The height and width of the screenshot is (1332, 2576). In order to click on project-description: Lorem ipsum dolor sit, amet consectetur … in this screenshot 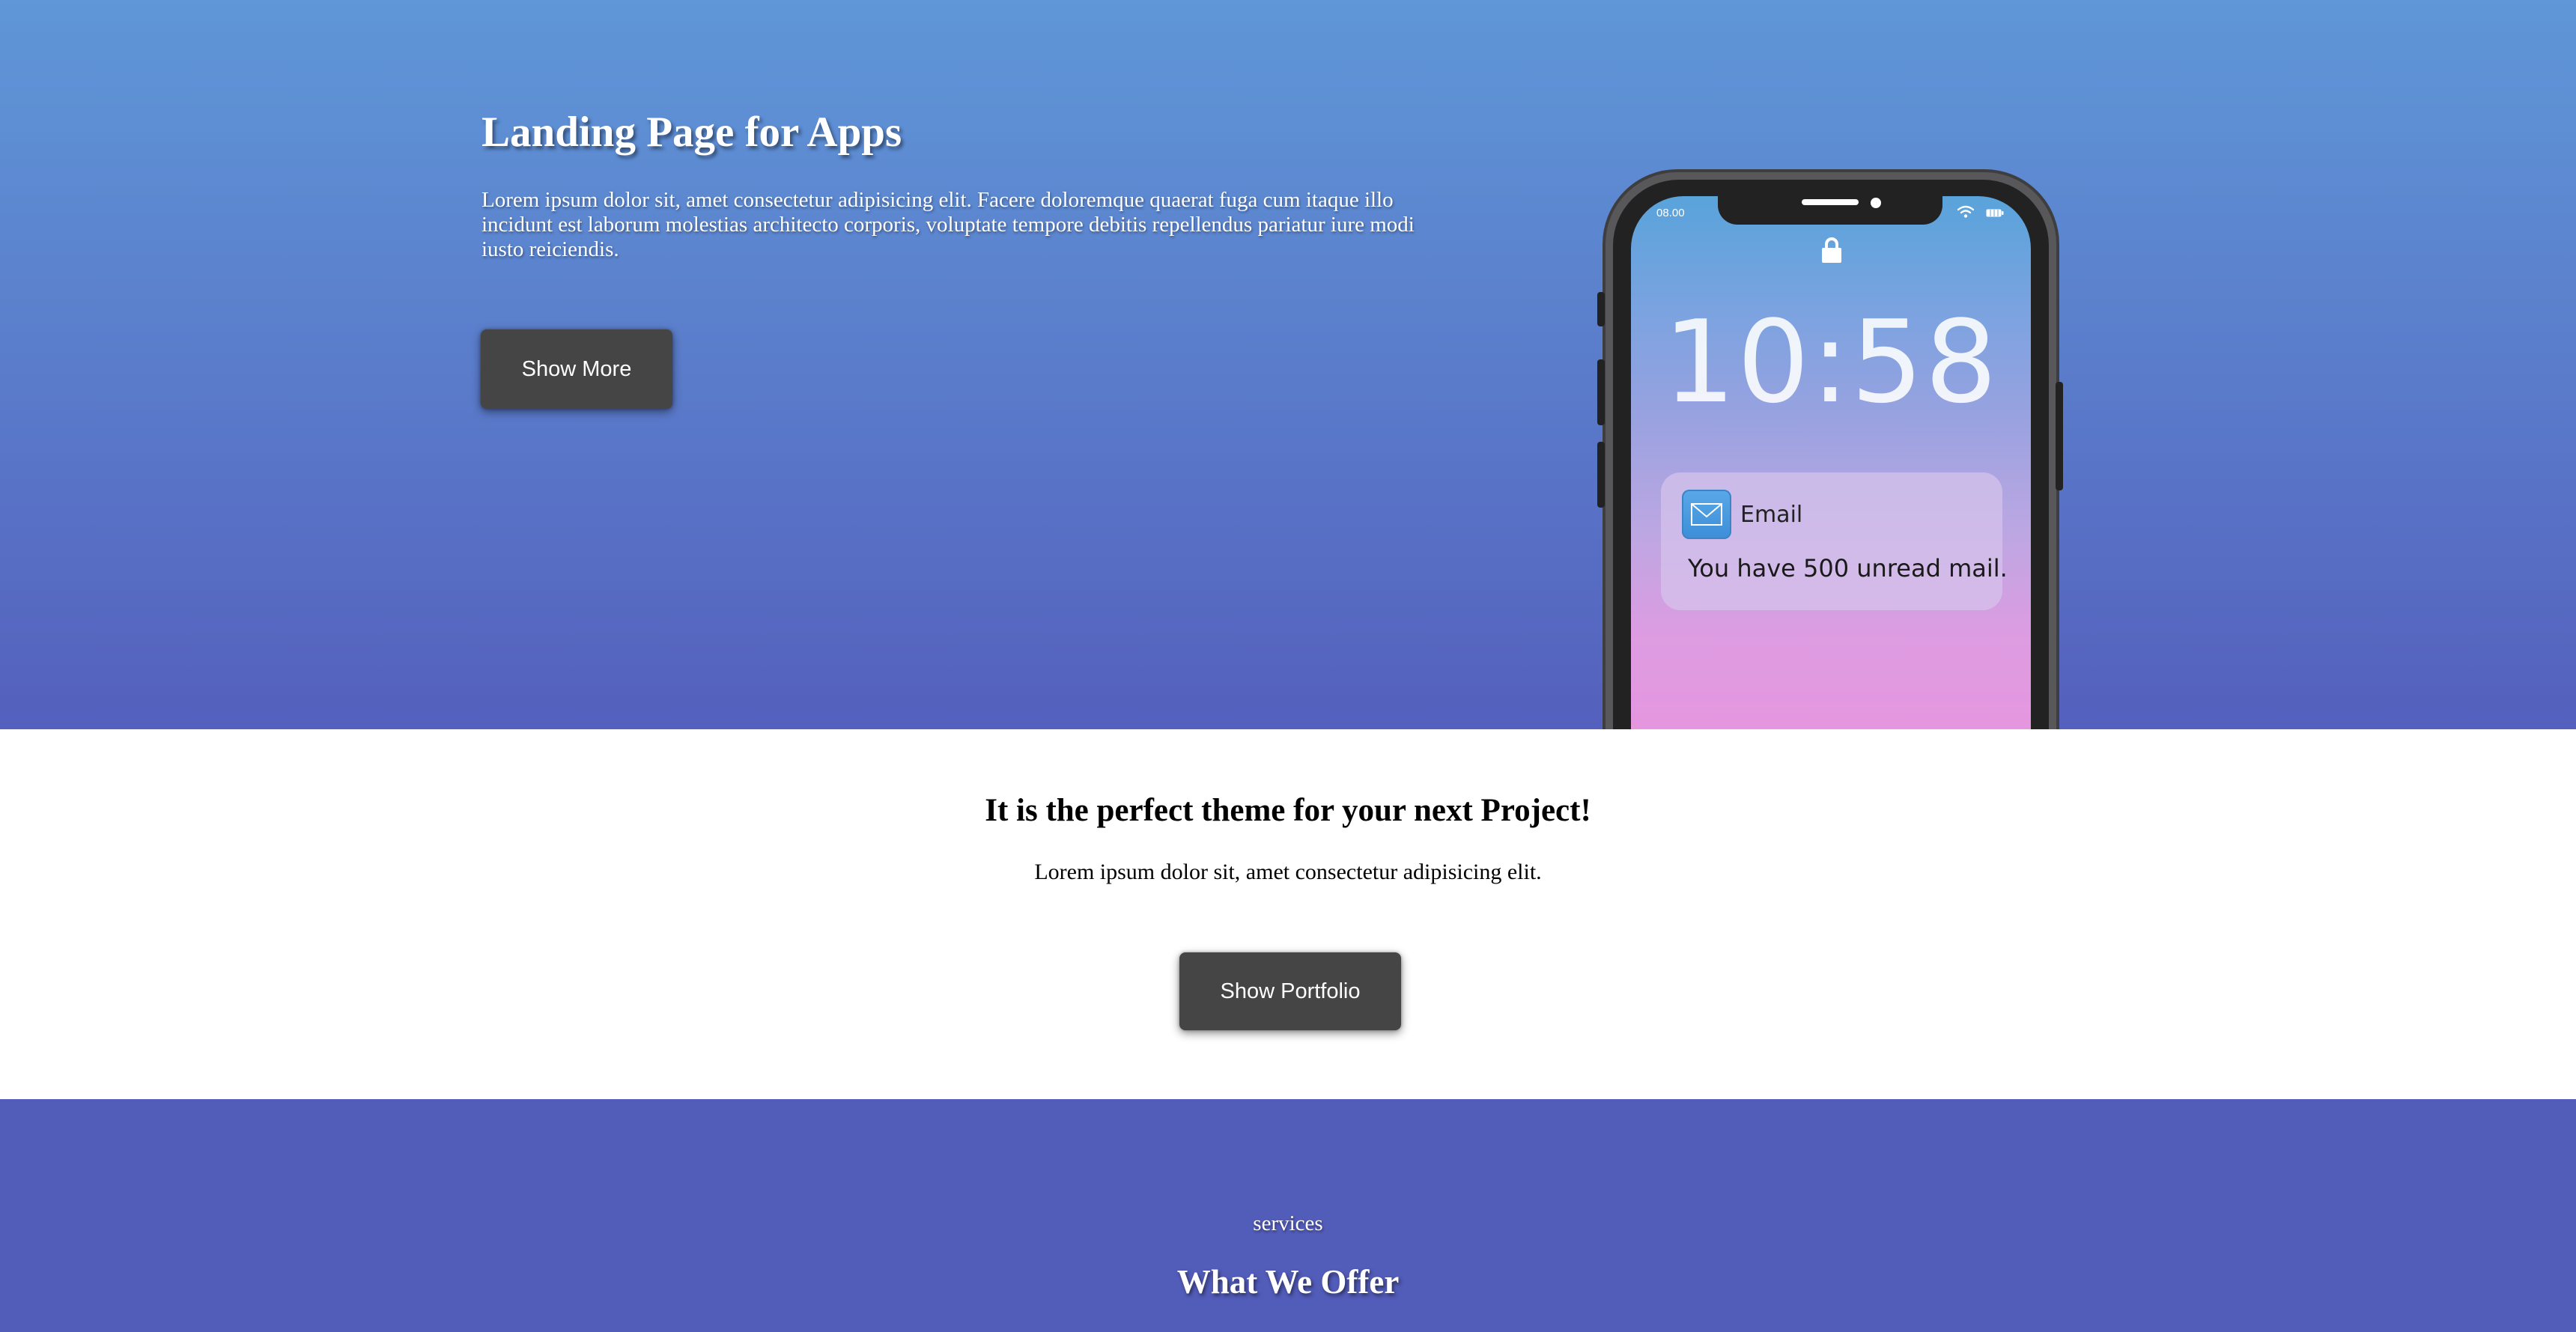, I will do `click(1288, 872)`.